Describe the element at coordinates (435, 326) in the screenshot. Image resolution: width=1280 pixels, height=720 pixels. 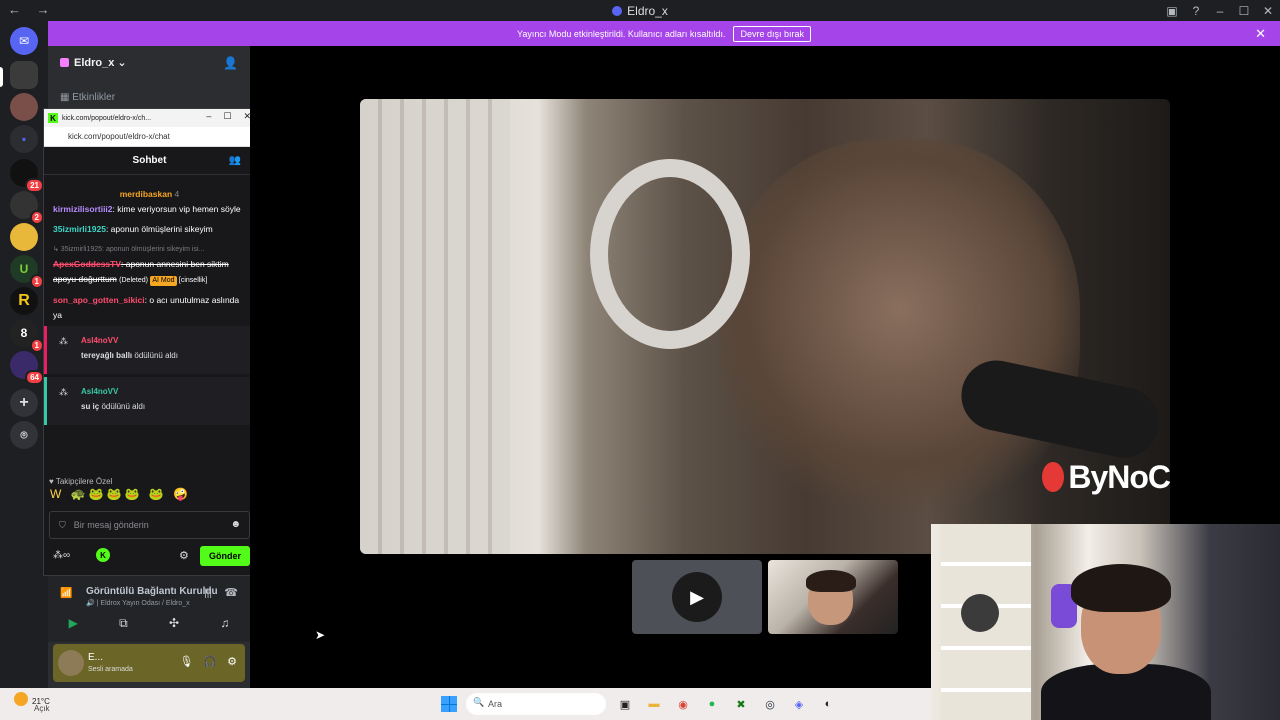
I see `window-blinds` at that location.